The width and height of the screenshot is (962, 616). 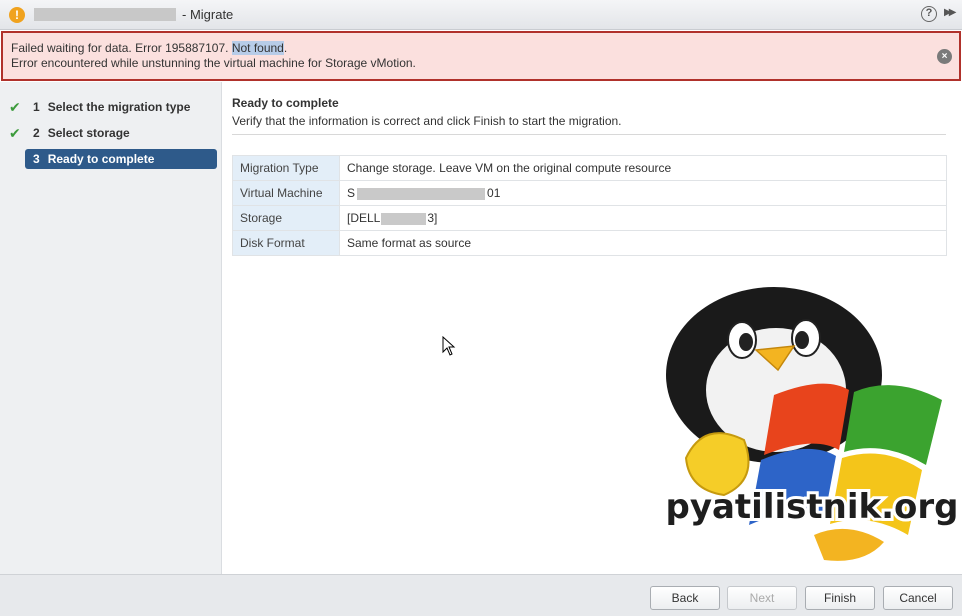 I want to click on back-button: Back, so click(x=685, y=598).